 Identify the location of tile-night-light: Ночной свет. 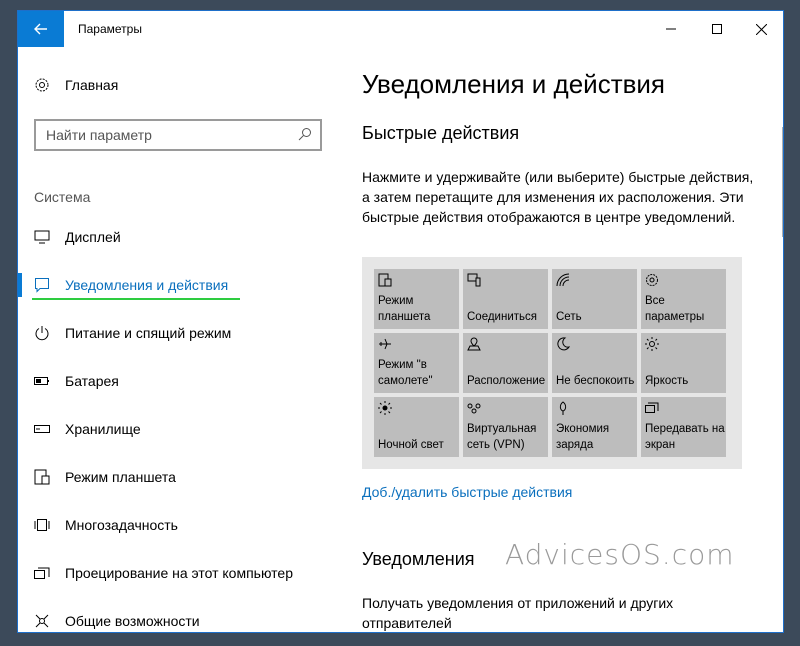
(416, 427).